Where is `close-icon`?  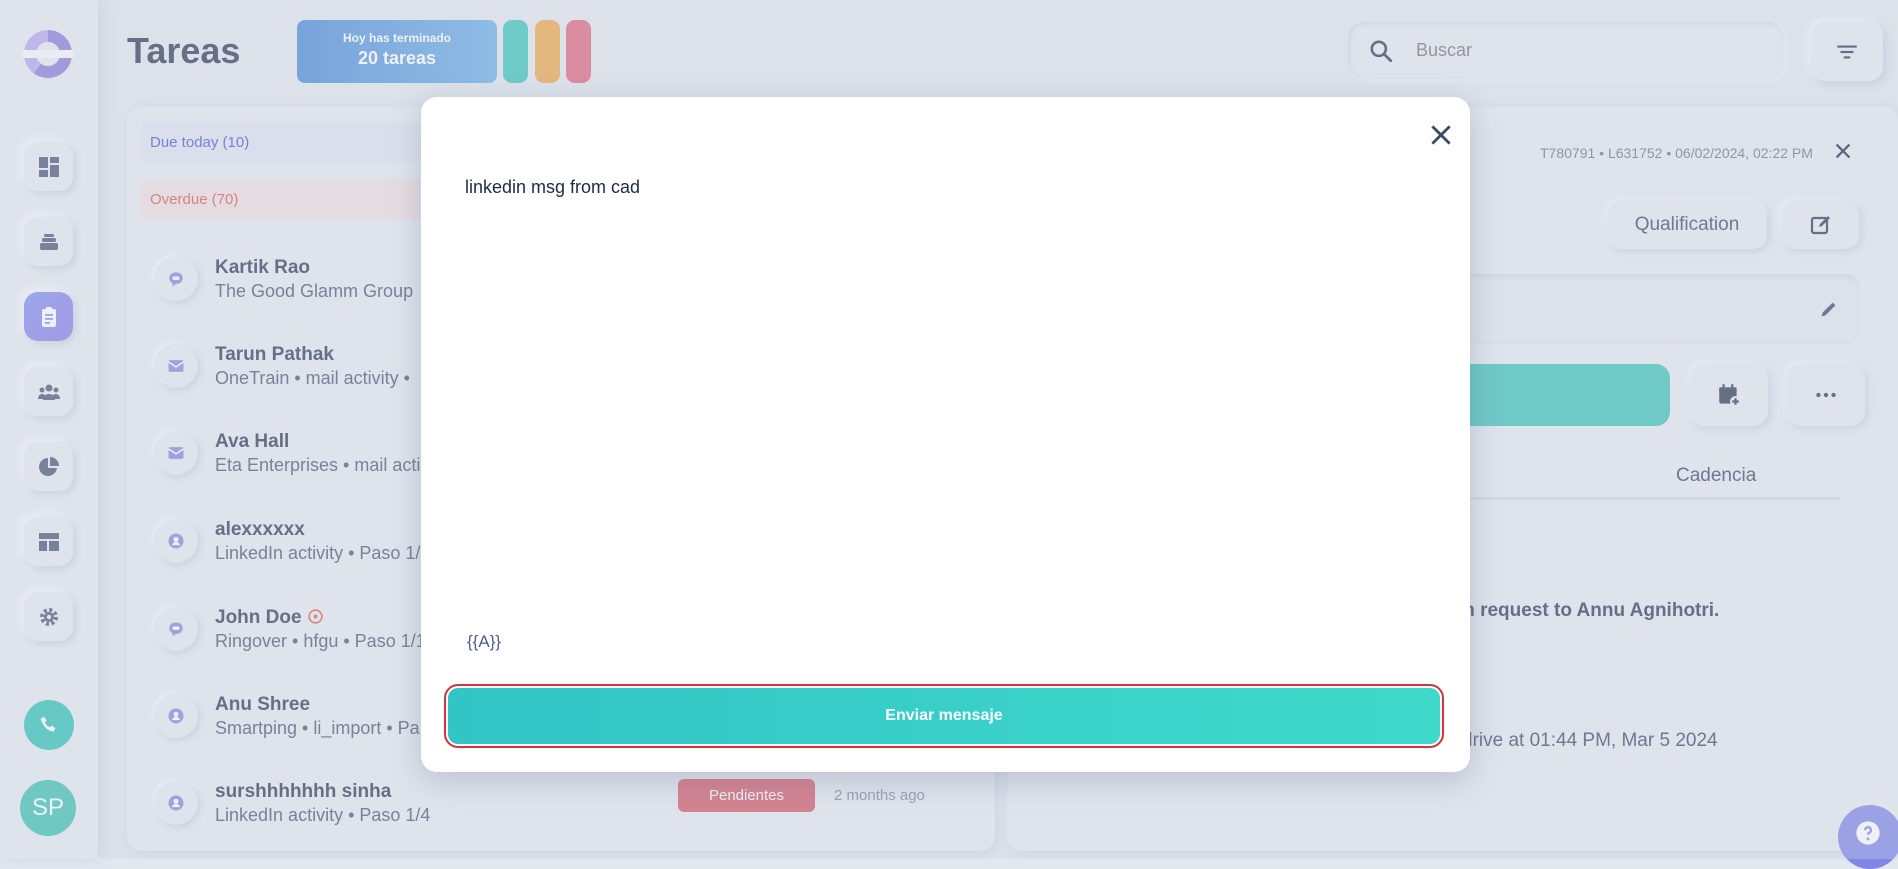
close-icon is located at coordinates (1441, 135).